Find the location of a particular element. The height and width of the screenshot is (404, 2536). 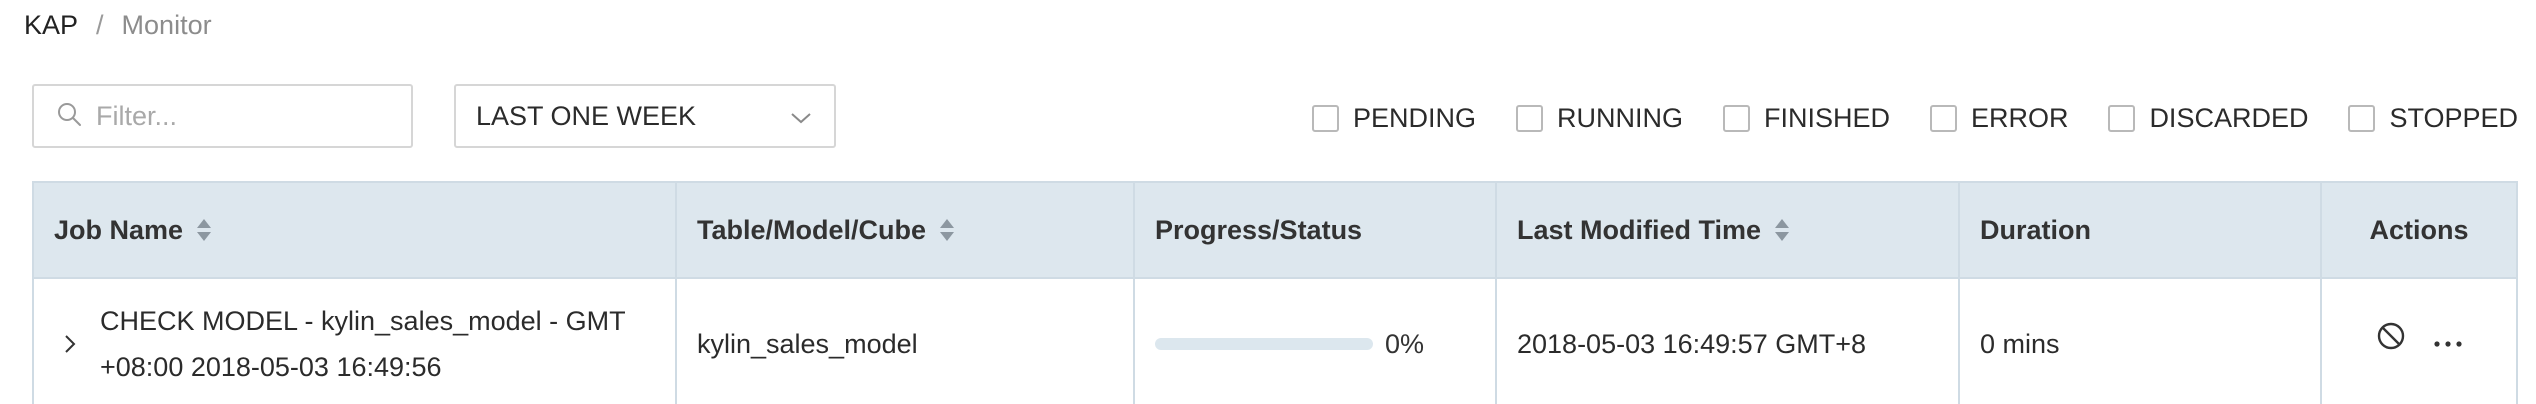

column-header-progress: Progress/Status is located at coordinates (1316, 230).